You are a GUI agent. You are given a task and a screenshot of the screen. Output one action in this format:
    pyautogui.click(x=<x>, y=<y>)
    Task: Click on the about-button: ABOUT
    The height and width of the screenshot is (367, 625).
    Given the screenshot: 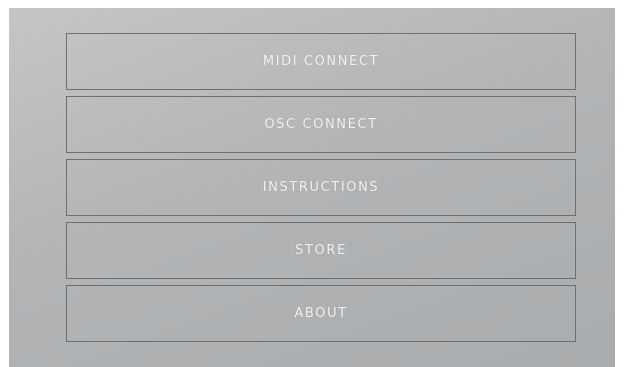 What is the action you would take?
    pyautogui.click(x=321, y=313)
    